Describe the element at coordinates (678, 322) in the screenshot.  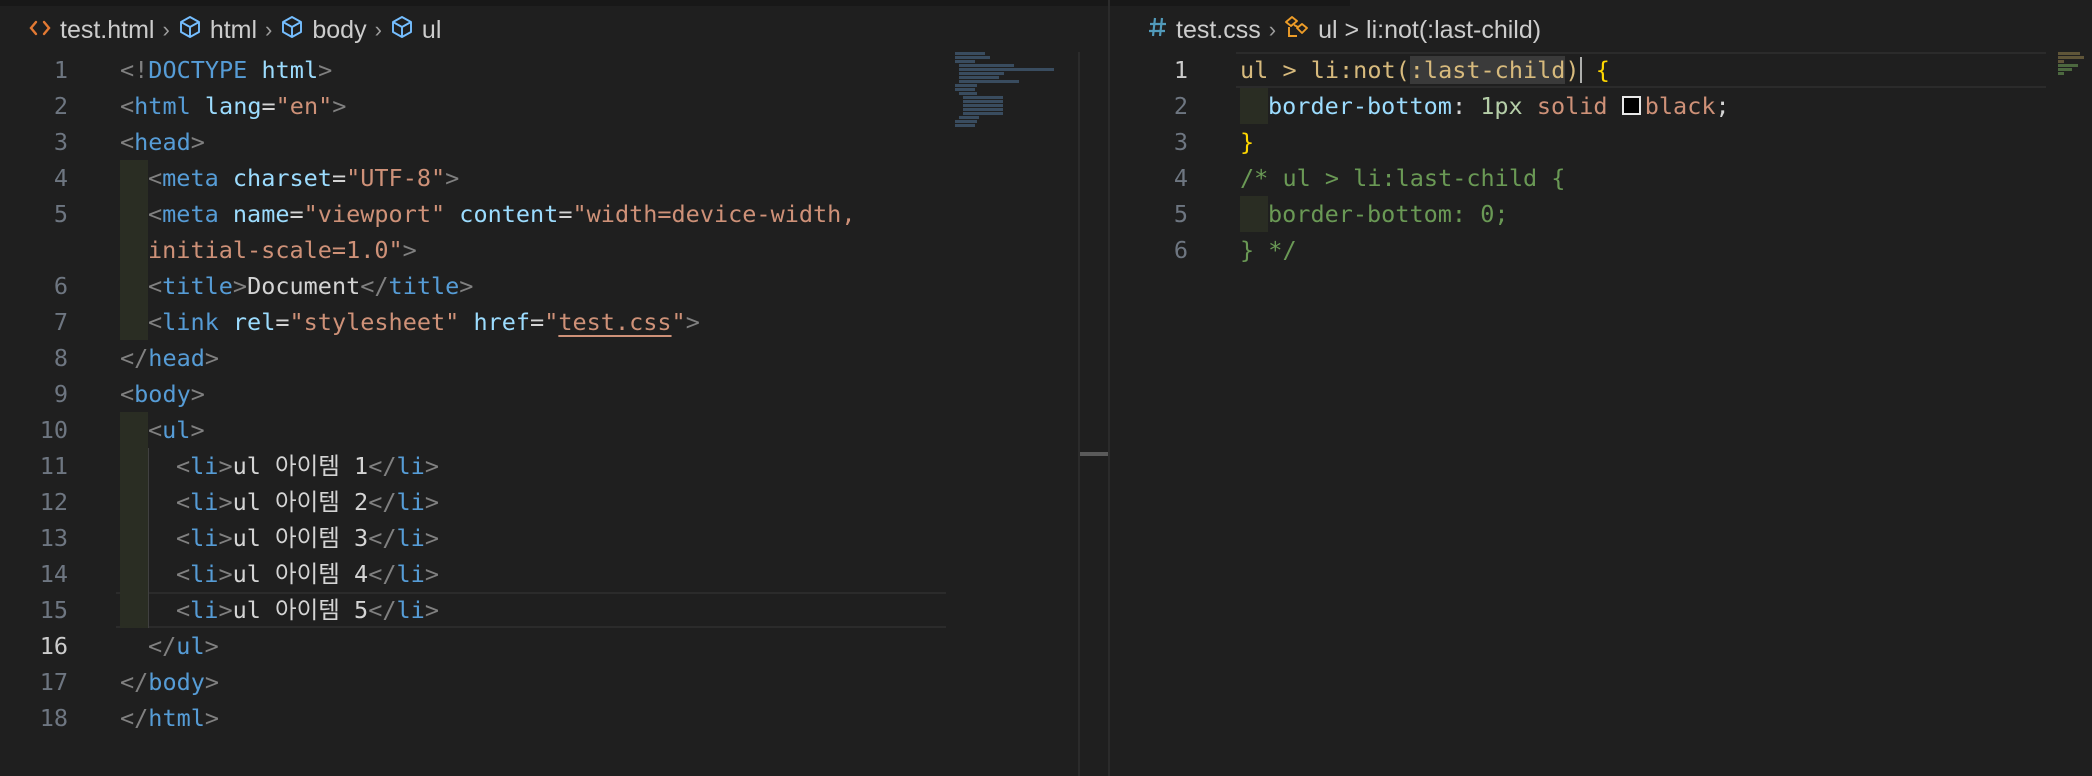
I see `code-token: "` at that location.